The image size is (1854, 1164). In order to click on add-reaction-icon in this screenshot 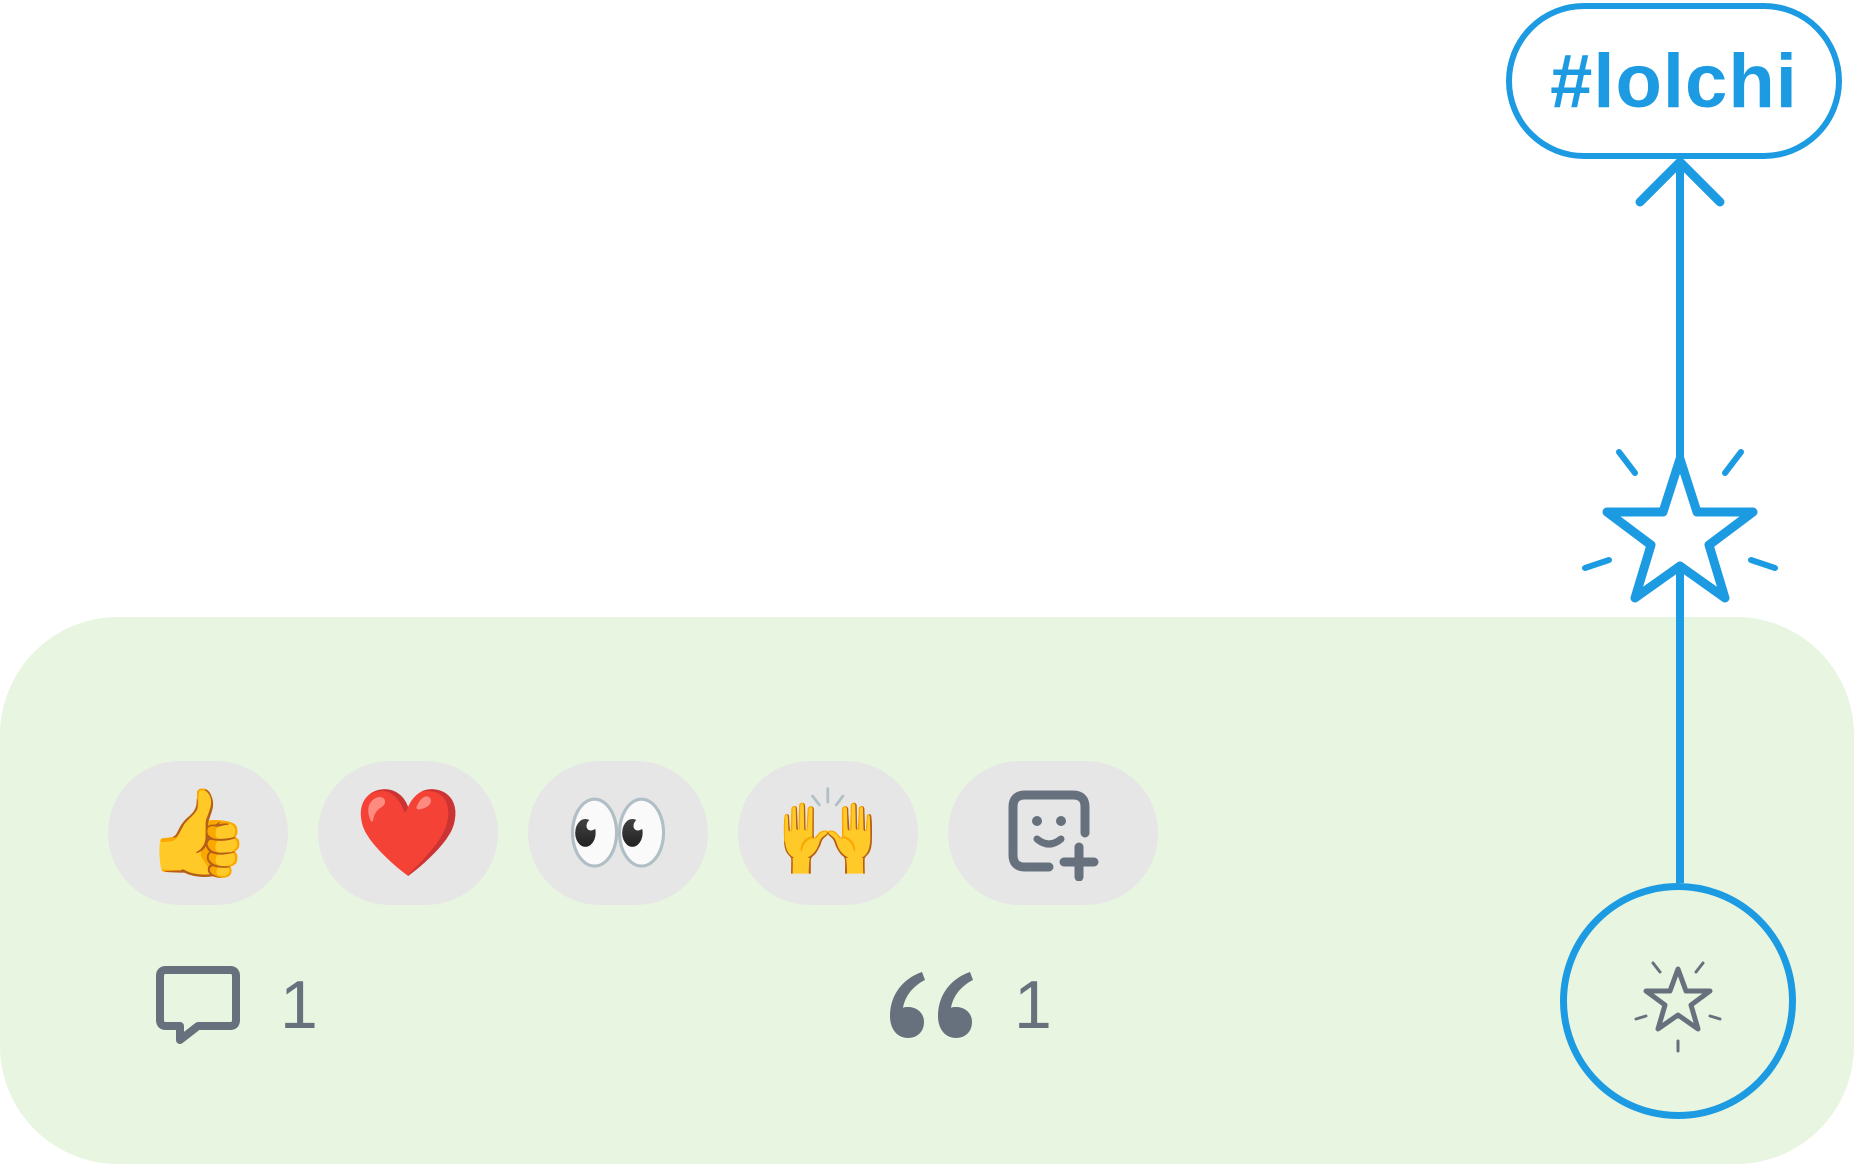, I will do `click(1053, 835)`.